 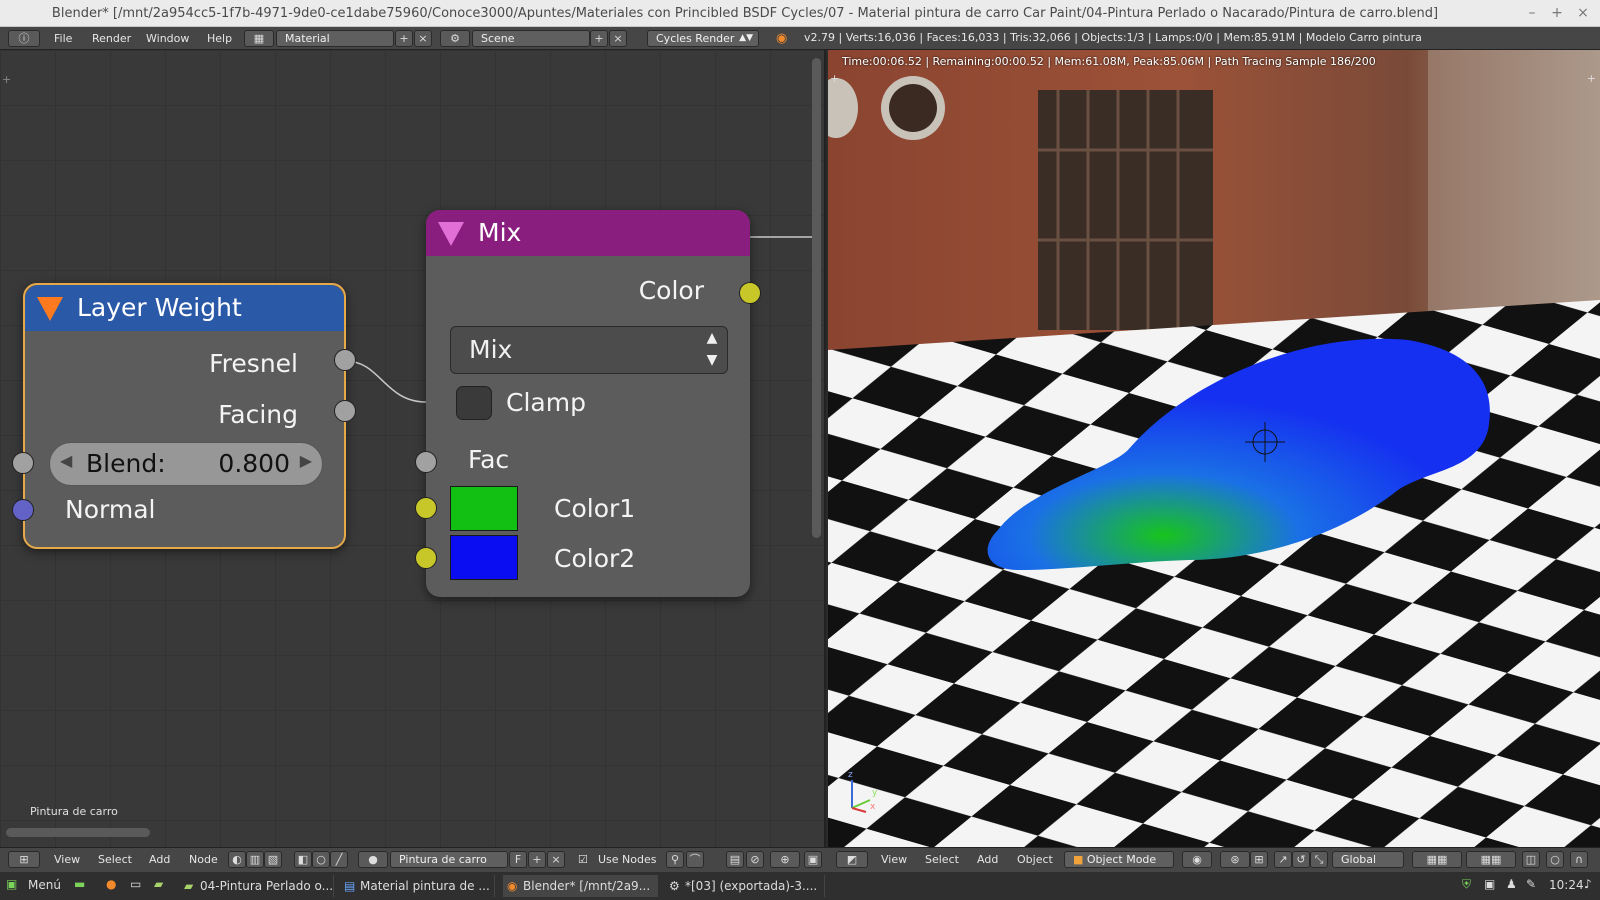 I want to click on screen-layout-field: Material, so click(x=335, y=38).